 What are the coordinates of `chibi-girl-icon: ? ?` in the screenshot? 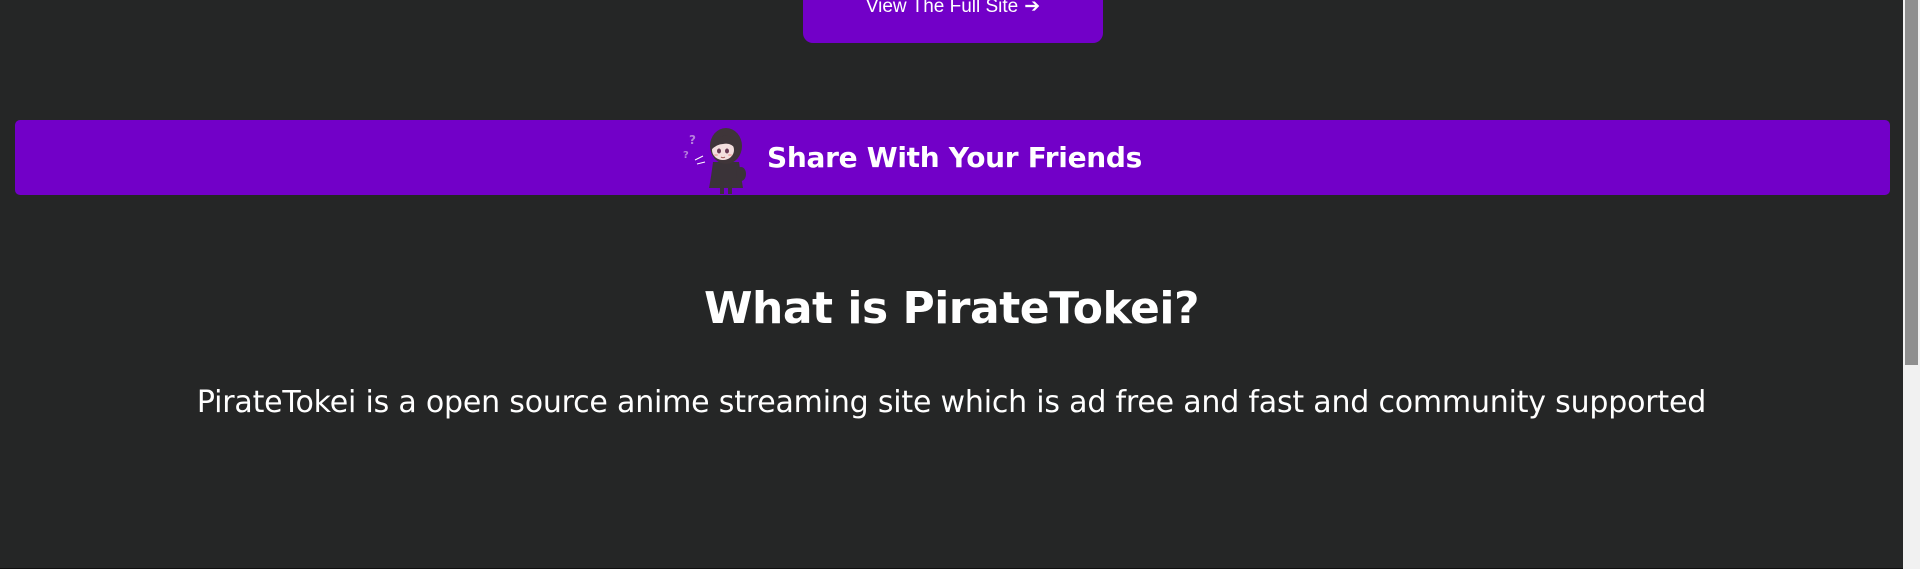 It's located at (714, 161).